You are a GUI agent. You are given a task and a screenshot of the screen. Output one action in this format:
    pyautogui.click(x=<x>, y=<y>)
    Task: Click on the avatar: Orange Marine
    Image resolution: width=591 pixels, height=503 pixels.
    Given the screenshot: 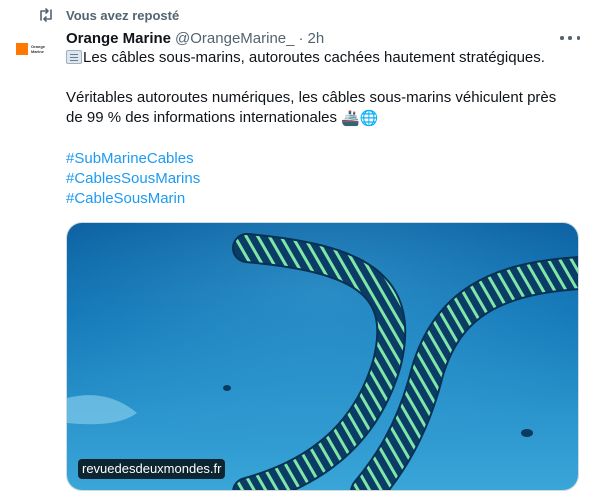 What is the action you would take?
    pyautogui.click(x=36, y=49)
    